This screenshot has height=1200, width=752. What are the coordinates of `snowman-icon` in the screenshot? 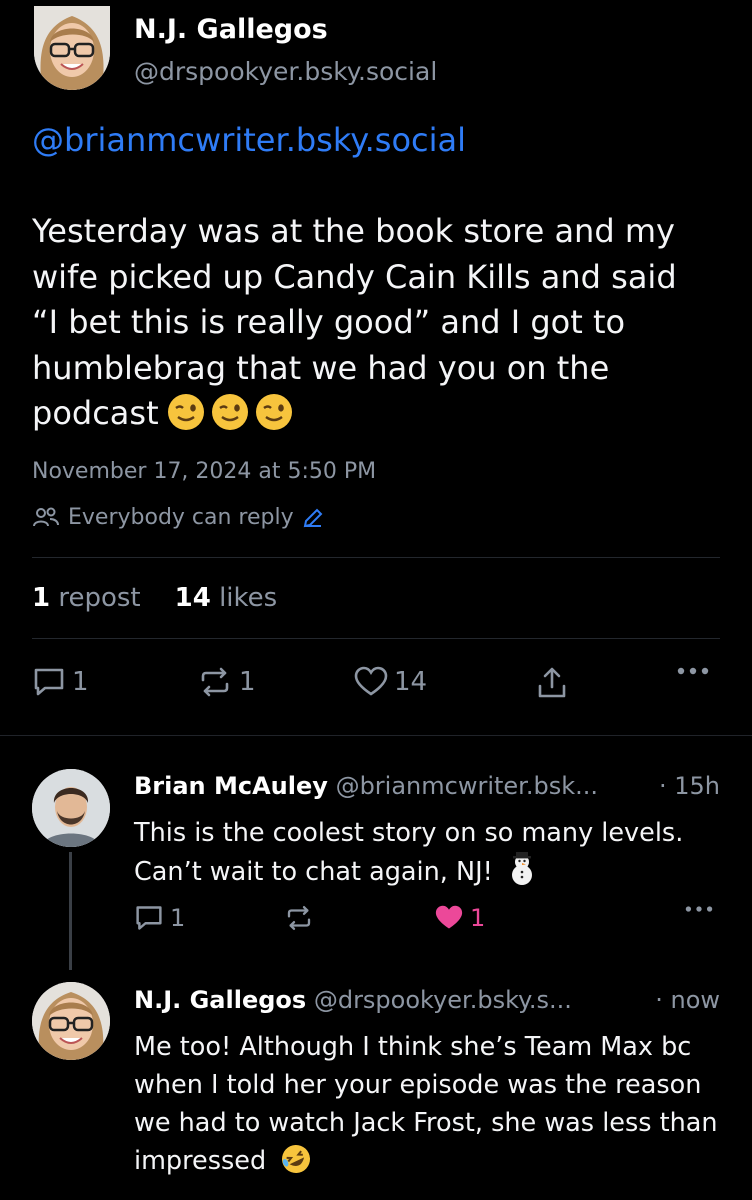 It's located at (521, 868).